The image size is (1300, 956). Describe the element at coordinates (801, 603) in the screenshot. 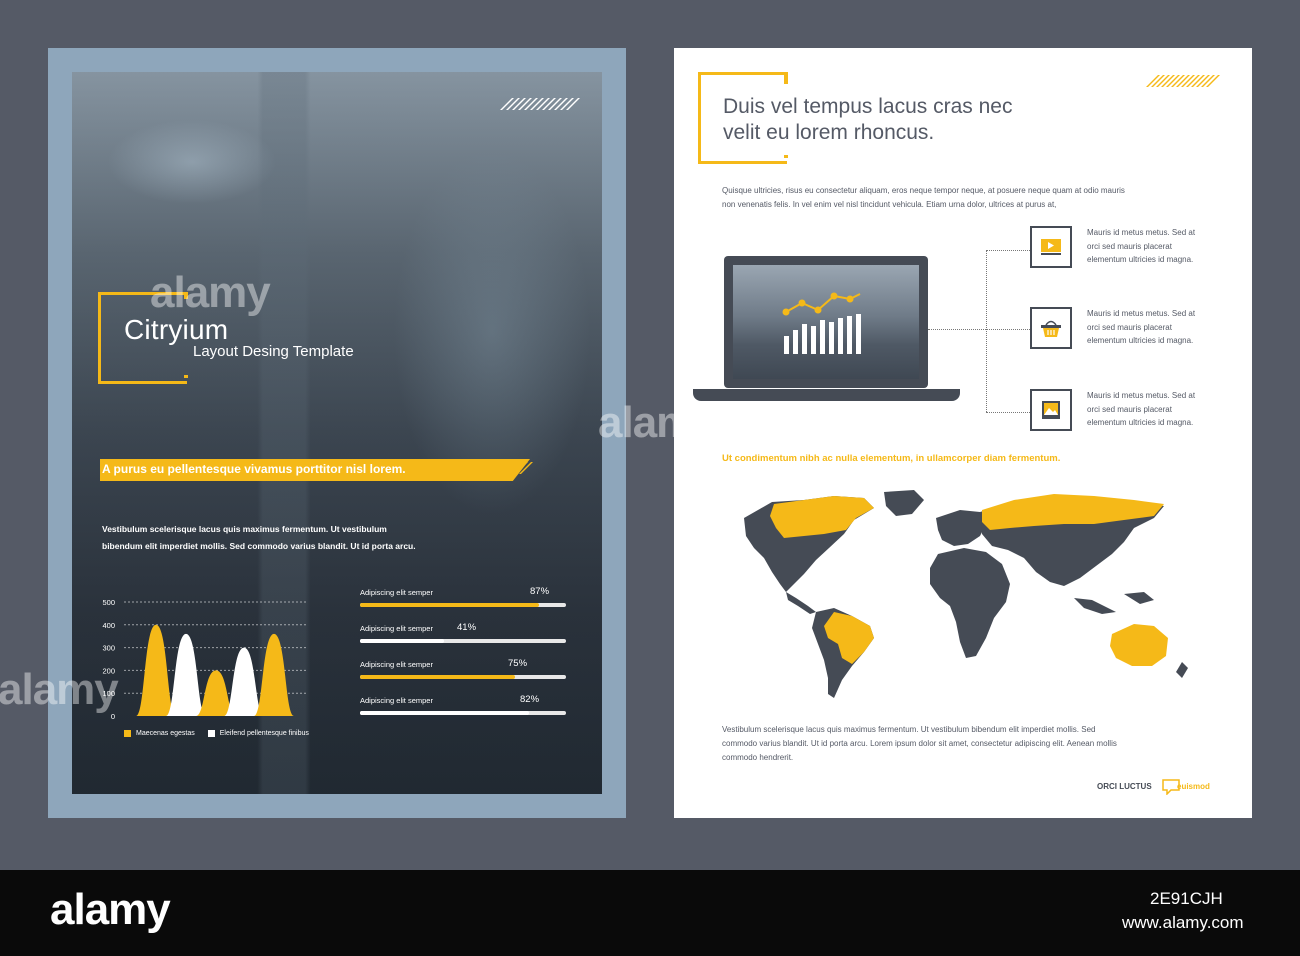

I see `map-central-america` at that location.